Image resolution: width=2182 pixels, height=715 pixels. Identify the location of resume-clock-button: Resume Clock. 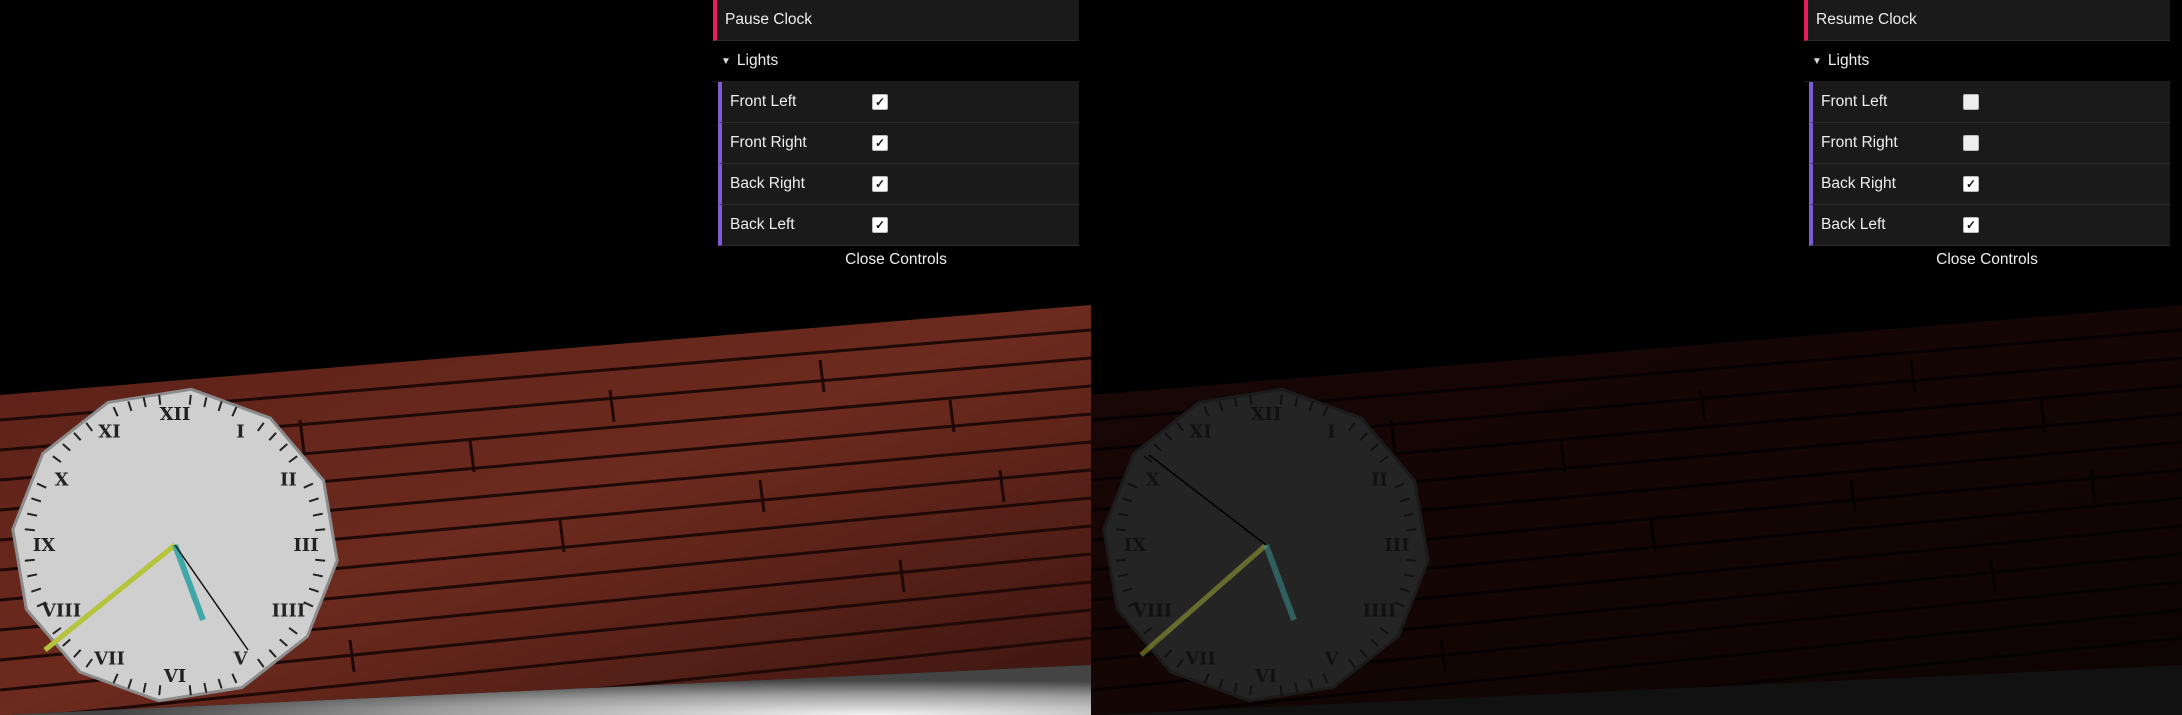
(1987, 20).